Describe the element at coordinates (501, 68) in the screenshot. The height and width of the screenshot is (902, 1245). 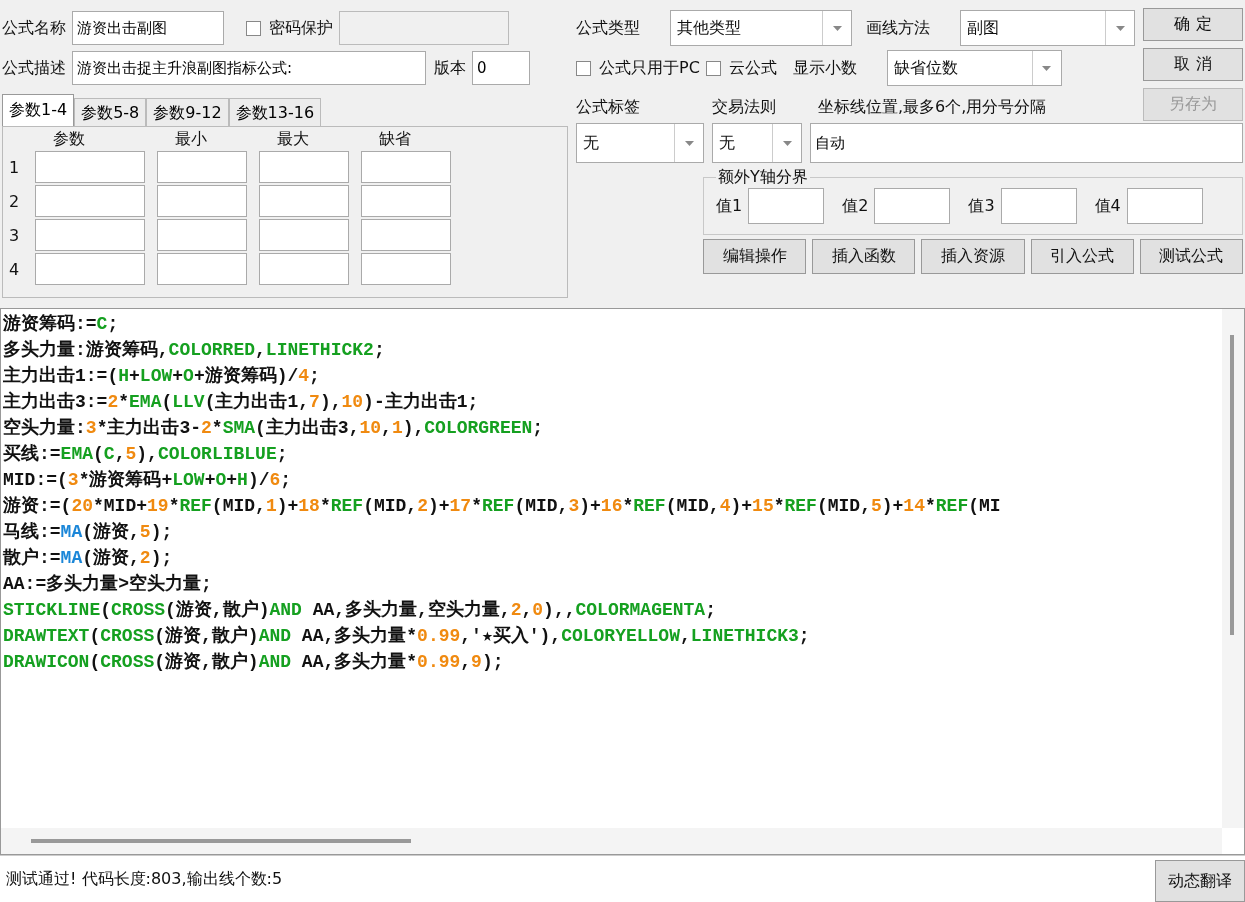
I see `version-field: 0` at that location.